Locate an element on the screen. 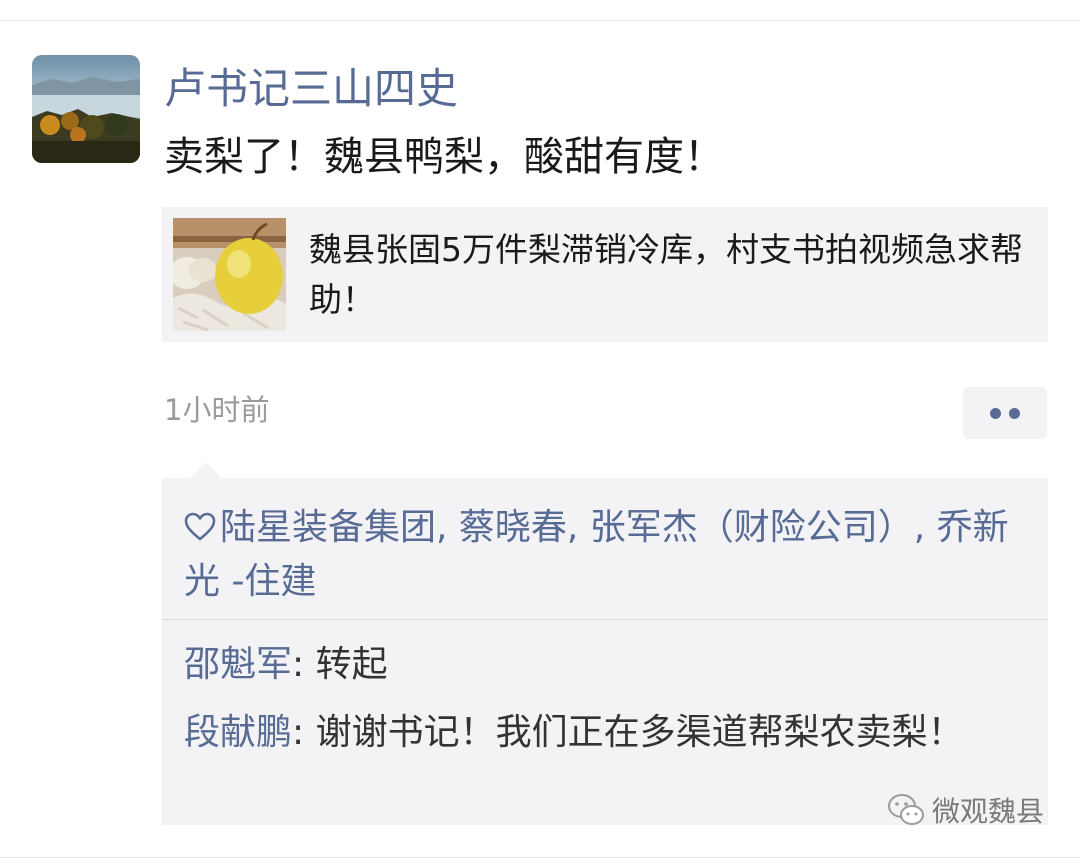 This screenshot has width=1080, height=863. comment-item: 段献鹏: 谢谢书记！我们正在多渠道帮梨农卖梨！ is located at coordinates (599, 733).